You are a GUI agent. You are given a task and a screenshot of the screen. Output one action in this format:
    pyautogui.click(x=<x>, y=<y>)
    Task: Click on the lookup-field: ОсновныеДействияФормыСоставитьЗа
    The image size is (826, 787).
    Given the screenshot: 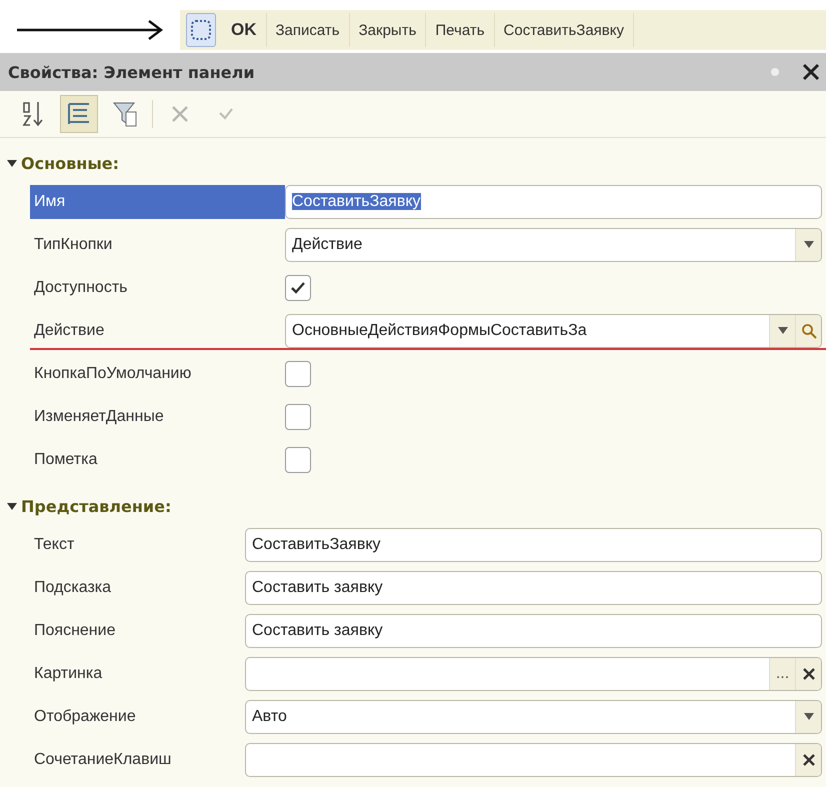 What is the action you would take?
    pyautogui.click(x=553, y=331)
    